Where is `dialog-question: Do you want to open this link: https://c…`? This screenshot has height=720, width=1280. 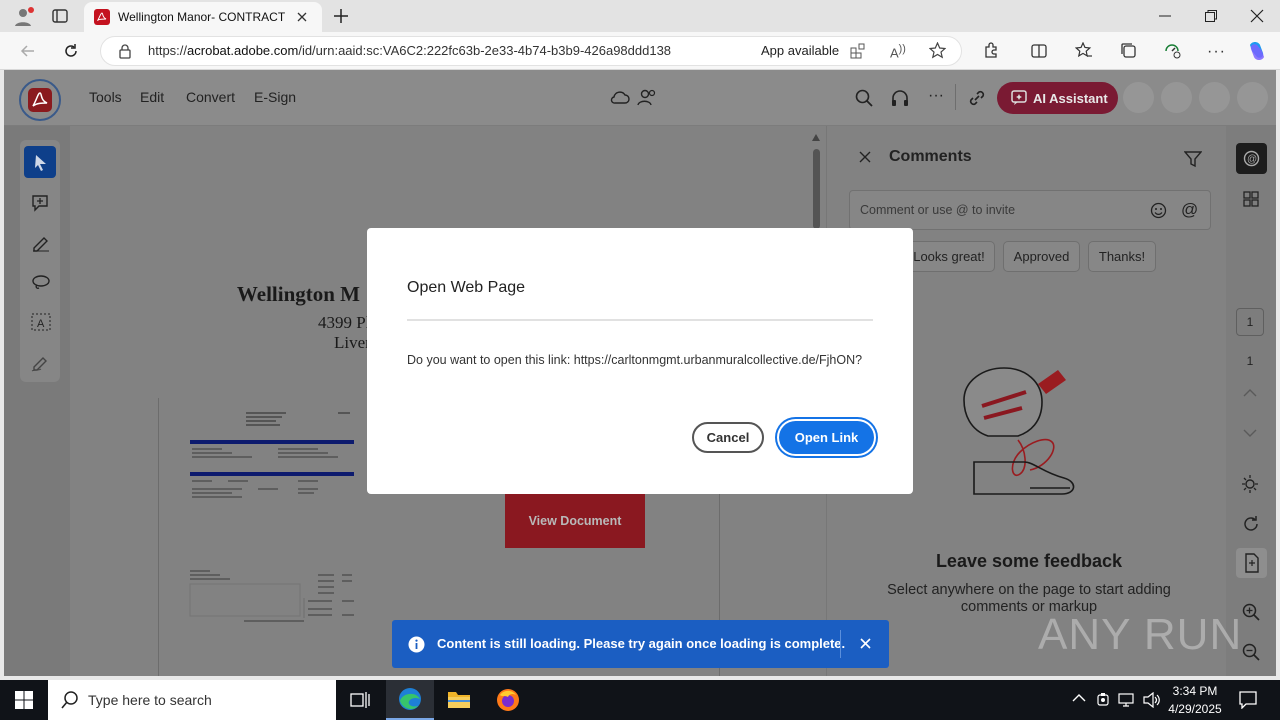
dialog-question: Do you want to open this link: https://c… is located at coordinates (635, 360).